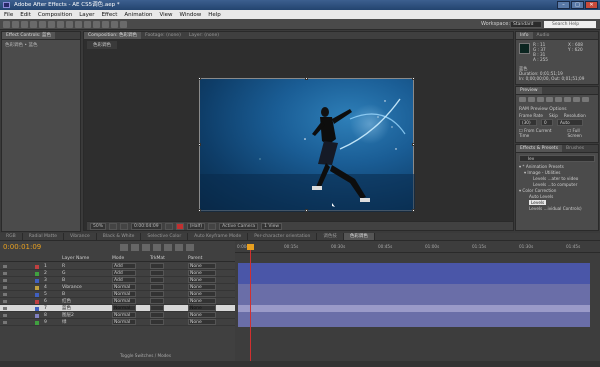  I want to click on play-icon, so click(540, 99).